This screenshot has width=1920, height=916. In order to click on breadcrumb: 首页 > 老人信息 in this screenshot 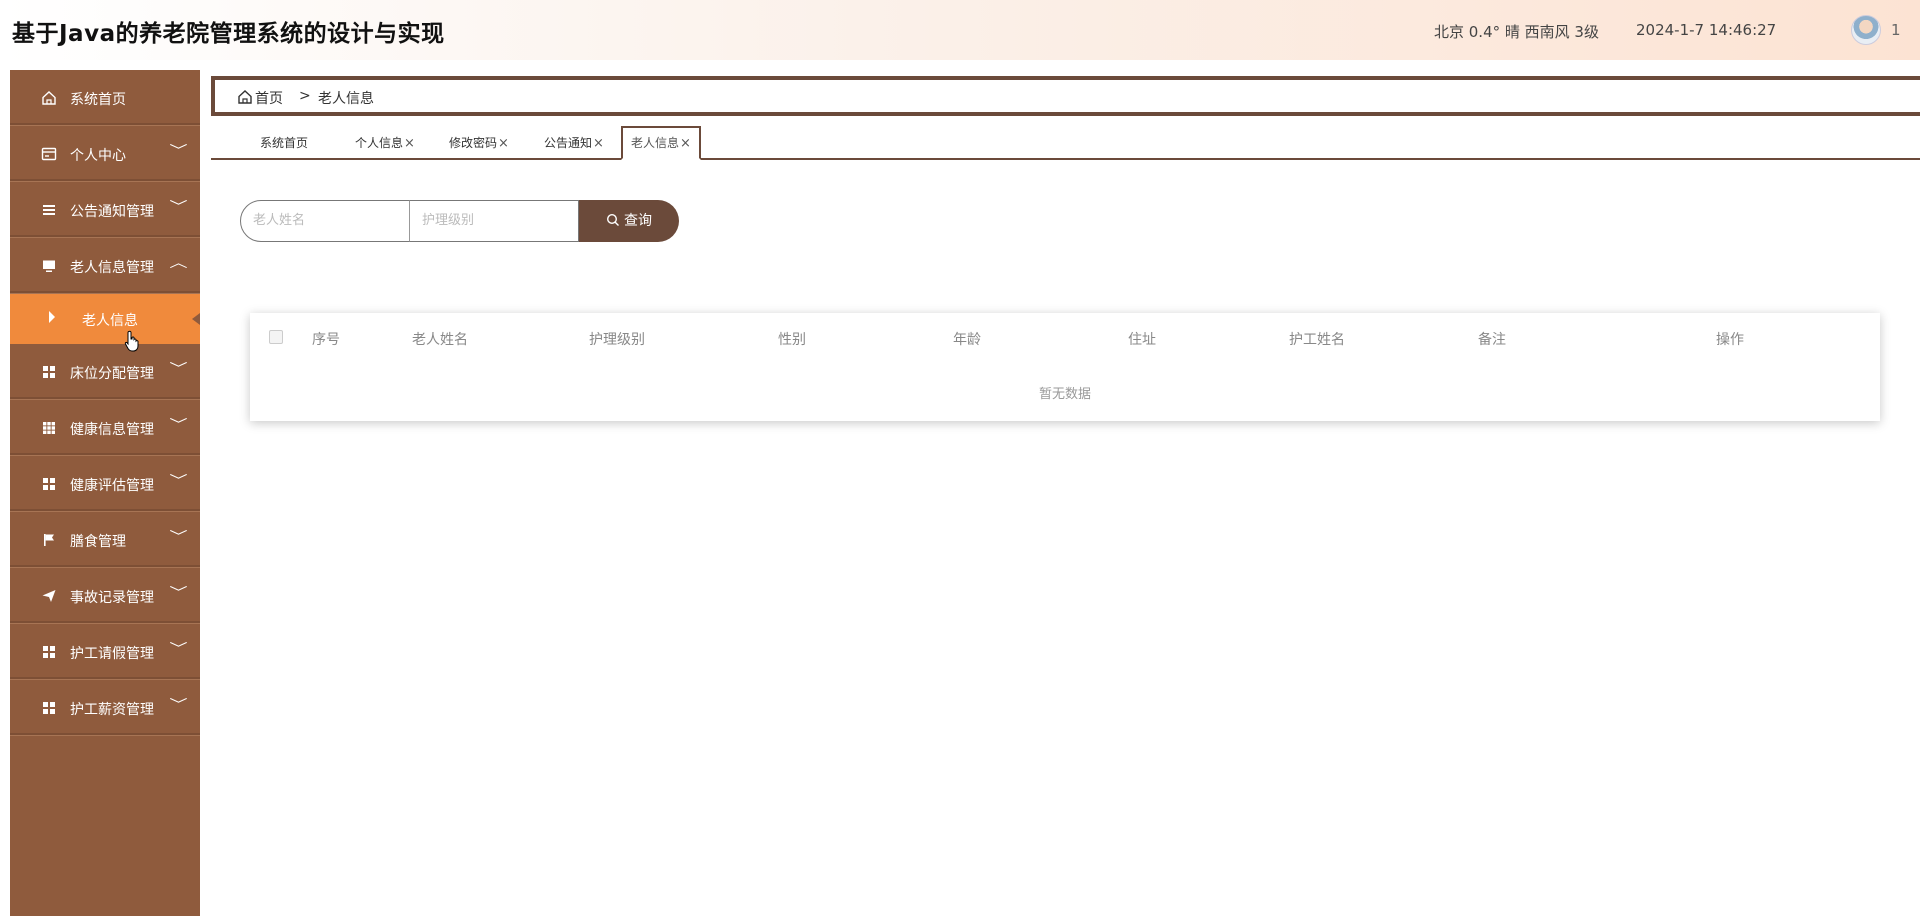, I will do `click(1065, 96)`.